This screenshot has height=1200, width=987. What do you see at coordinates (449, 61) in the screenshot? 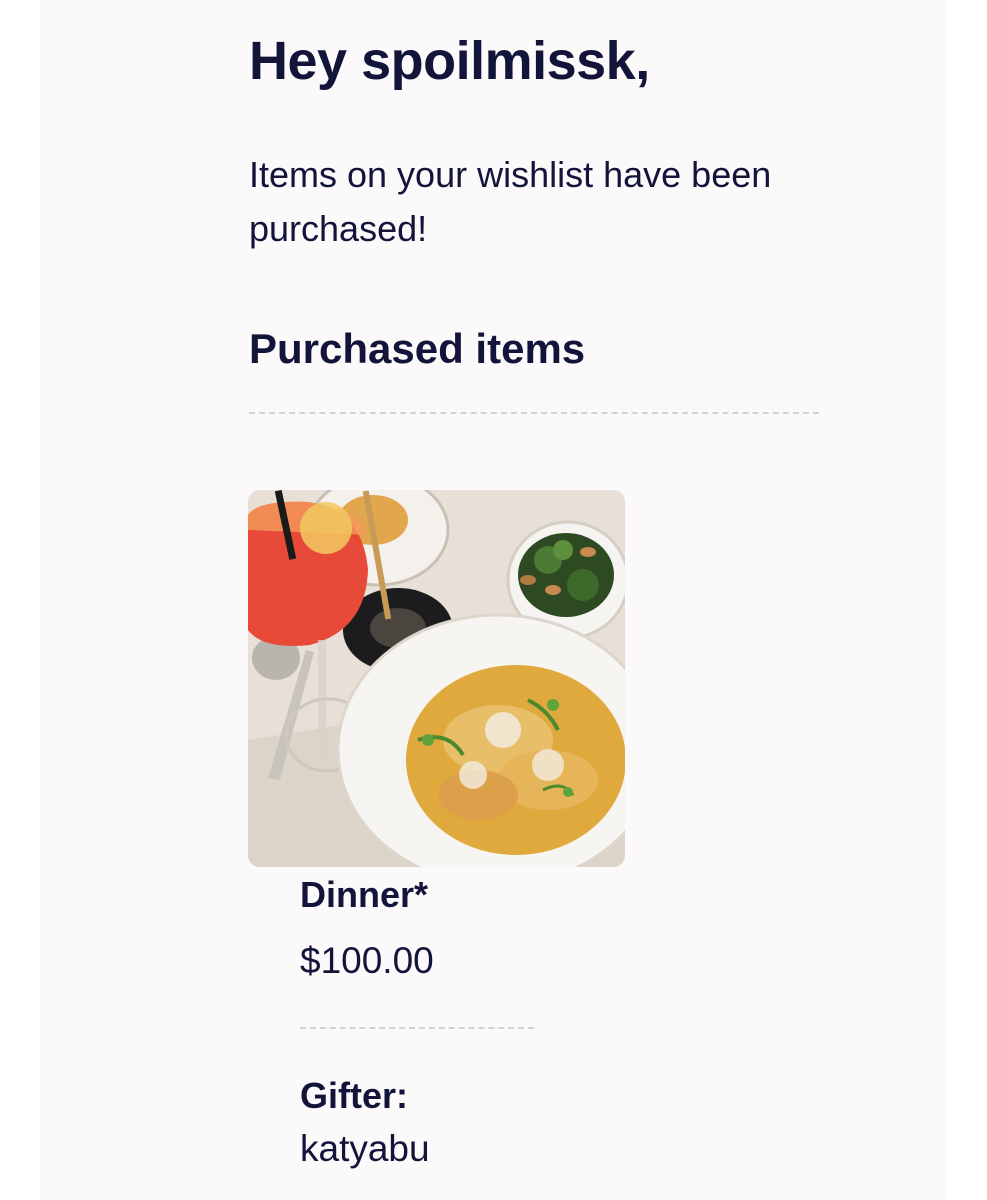
I see `greeting-heading: Hey spoilmissk,` at bounding box center [449, 61].